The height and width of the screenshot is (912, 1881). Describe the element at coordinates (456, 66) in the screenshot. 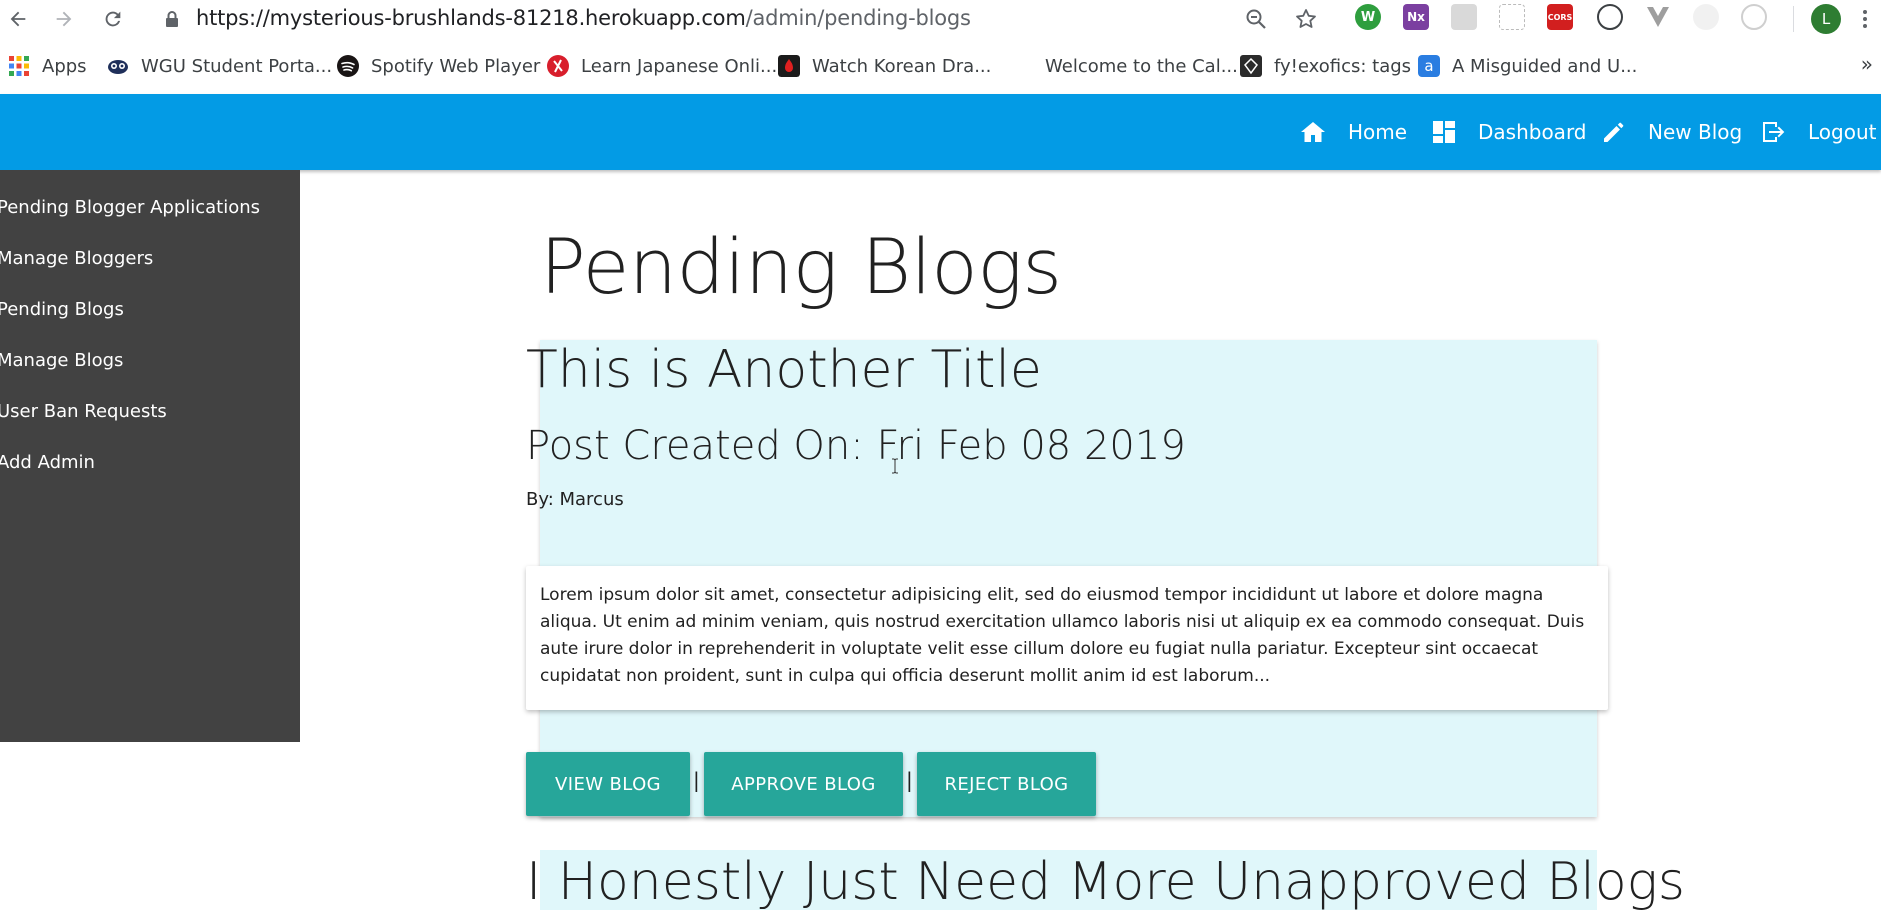

I see `bookmark-label: Spotify Web Player` at that location.